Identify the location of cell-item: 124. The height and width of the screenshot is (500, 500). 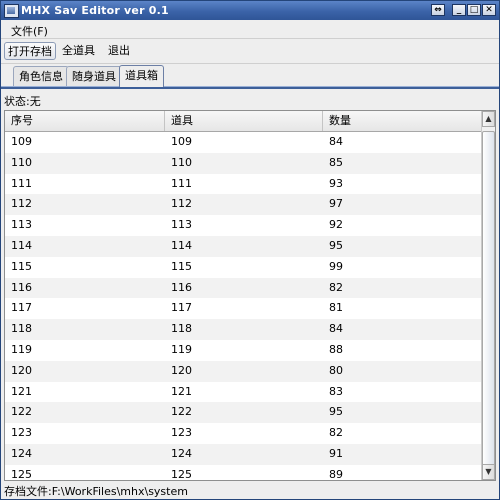
(181, 453).